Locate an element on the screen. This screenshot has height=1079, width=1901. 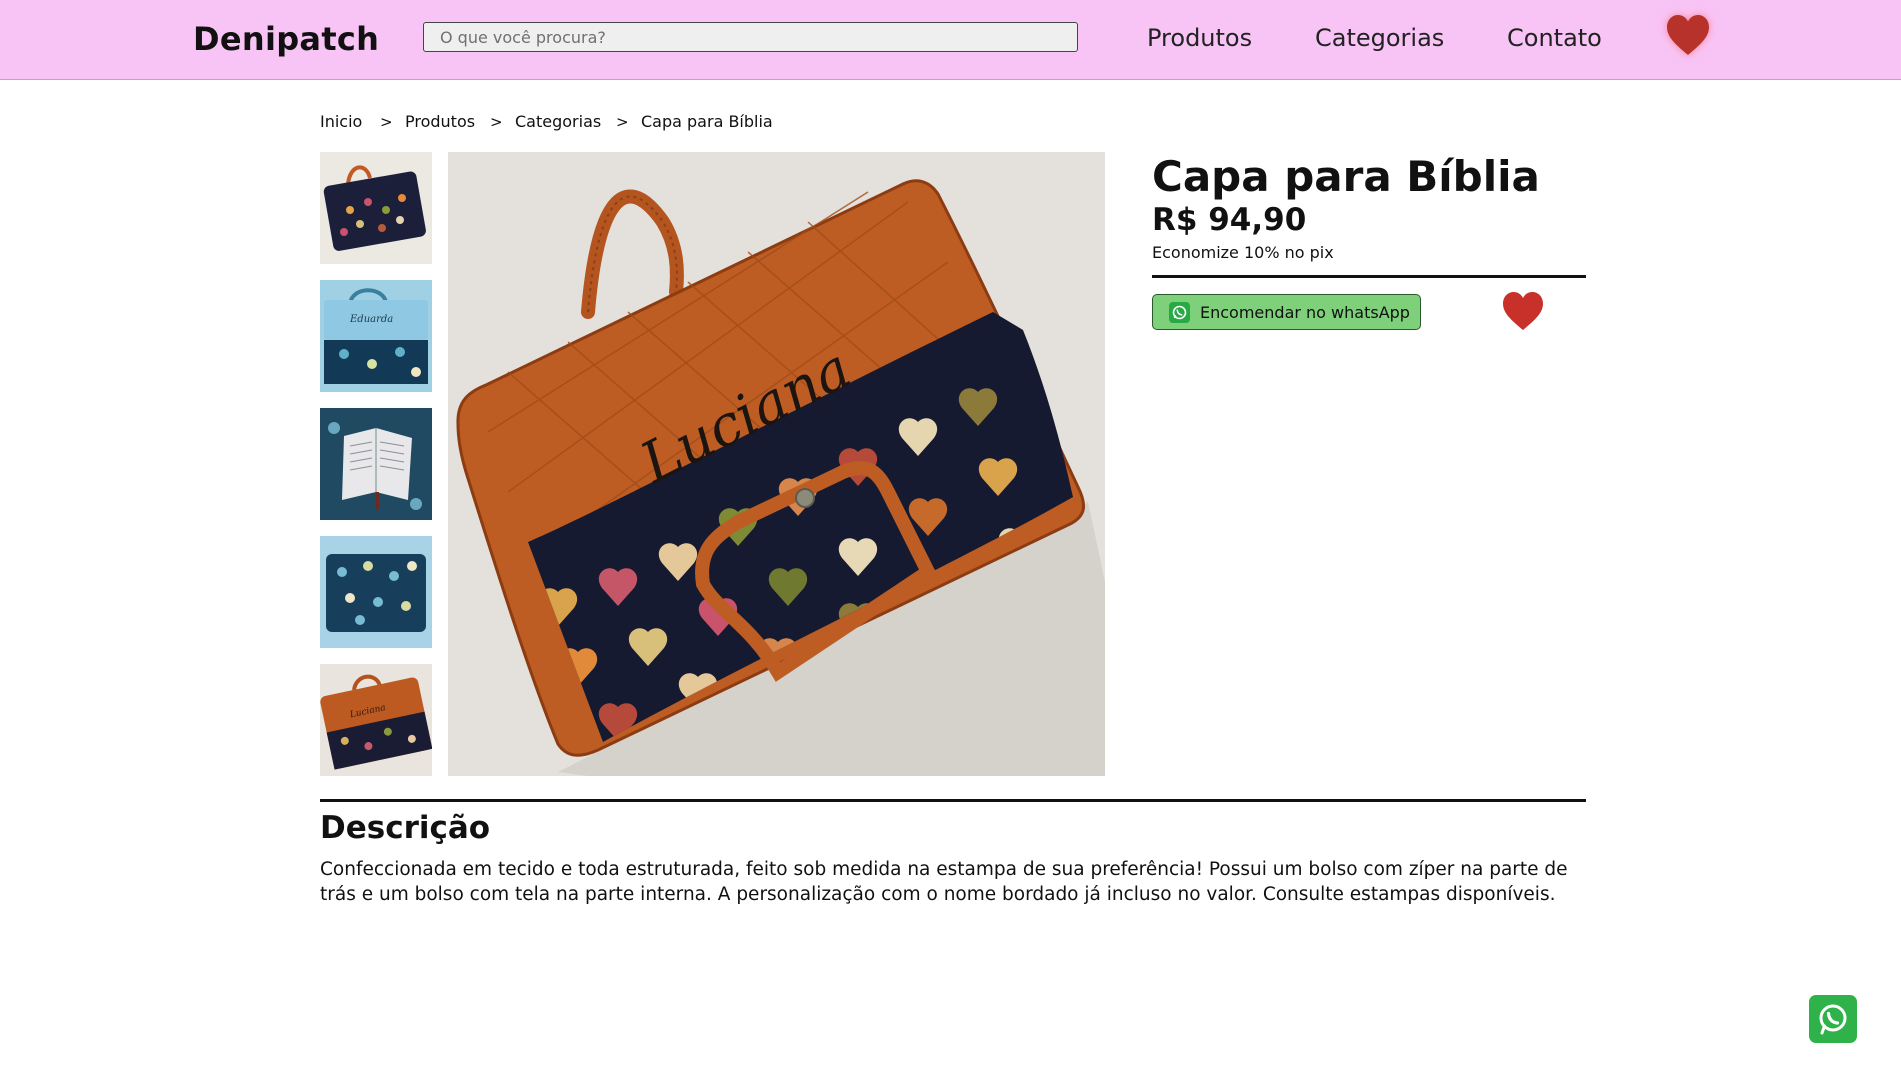
product-price: R$ 94,90 is located at coordinates (1229, 220).